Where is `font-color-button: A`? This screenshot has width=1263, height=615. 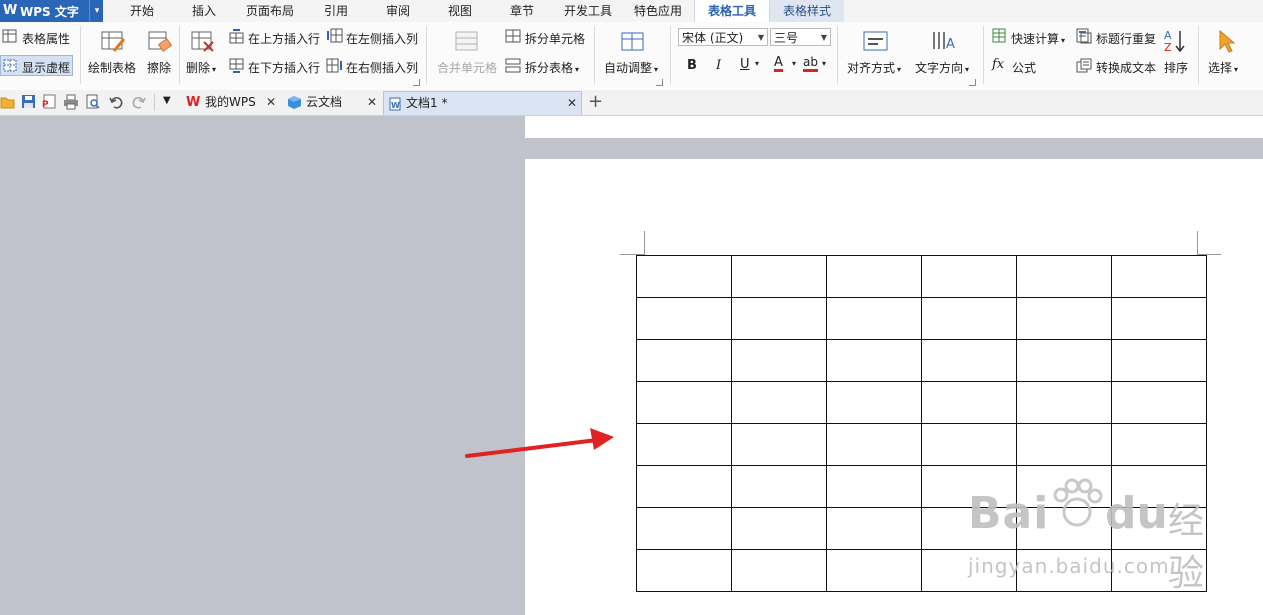 font-color-button: A is located at coordinates (778, 64).